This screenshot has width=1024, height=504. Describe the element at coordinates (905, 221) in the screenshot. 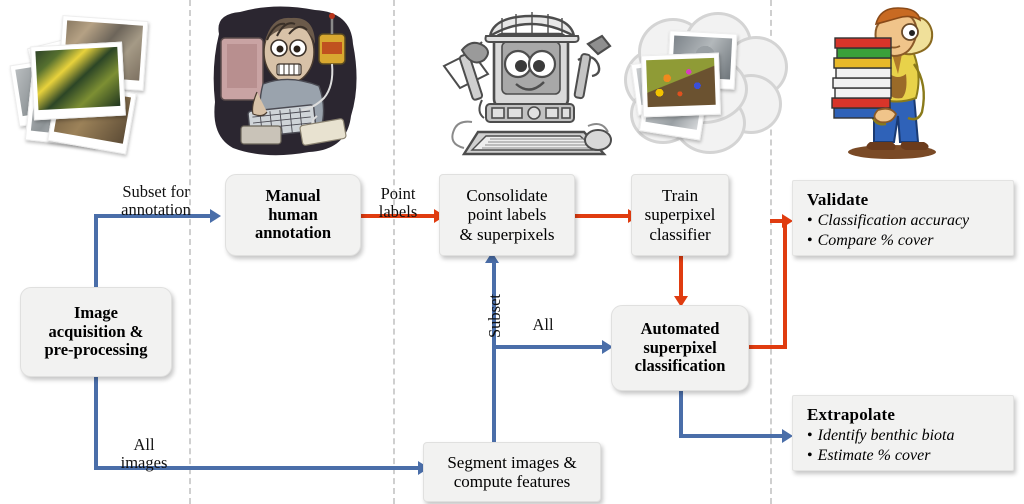

I see `panel-item: Classification accuracy` at that location.